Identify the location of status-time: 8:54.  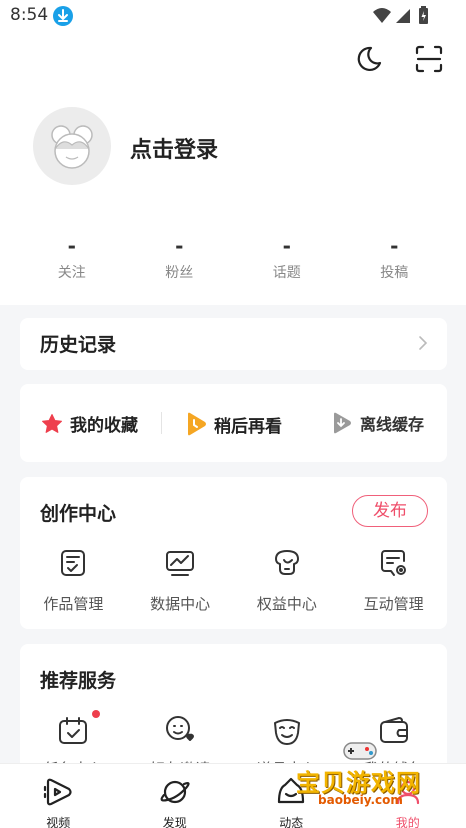
(29, 15).